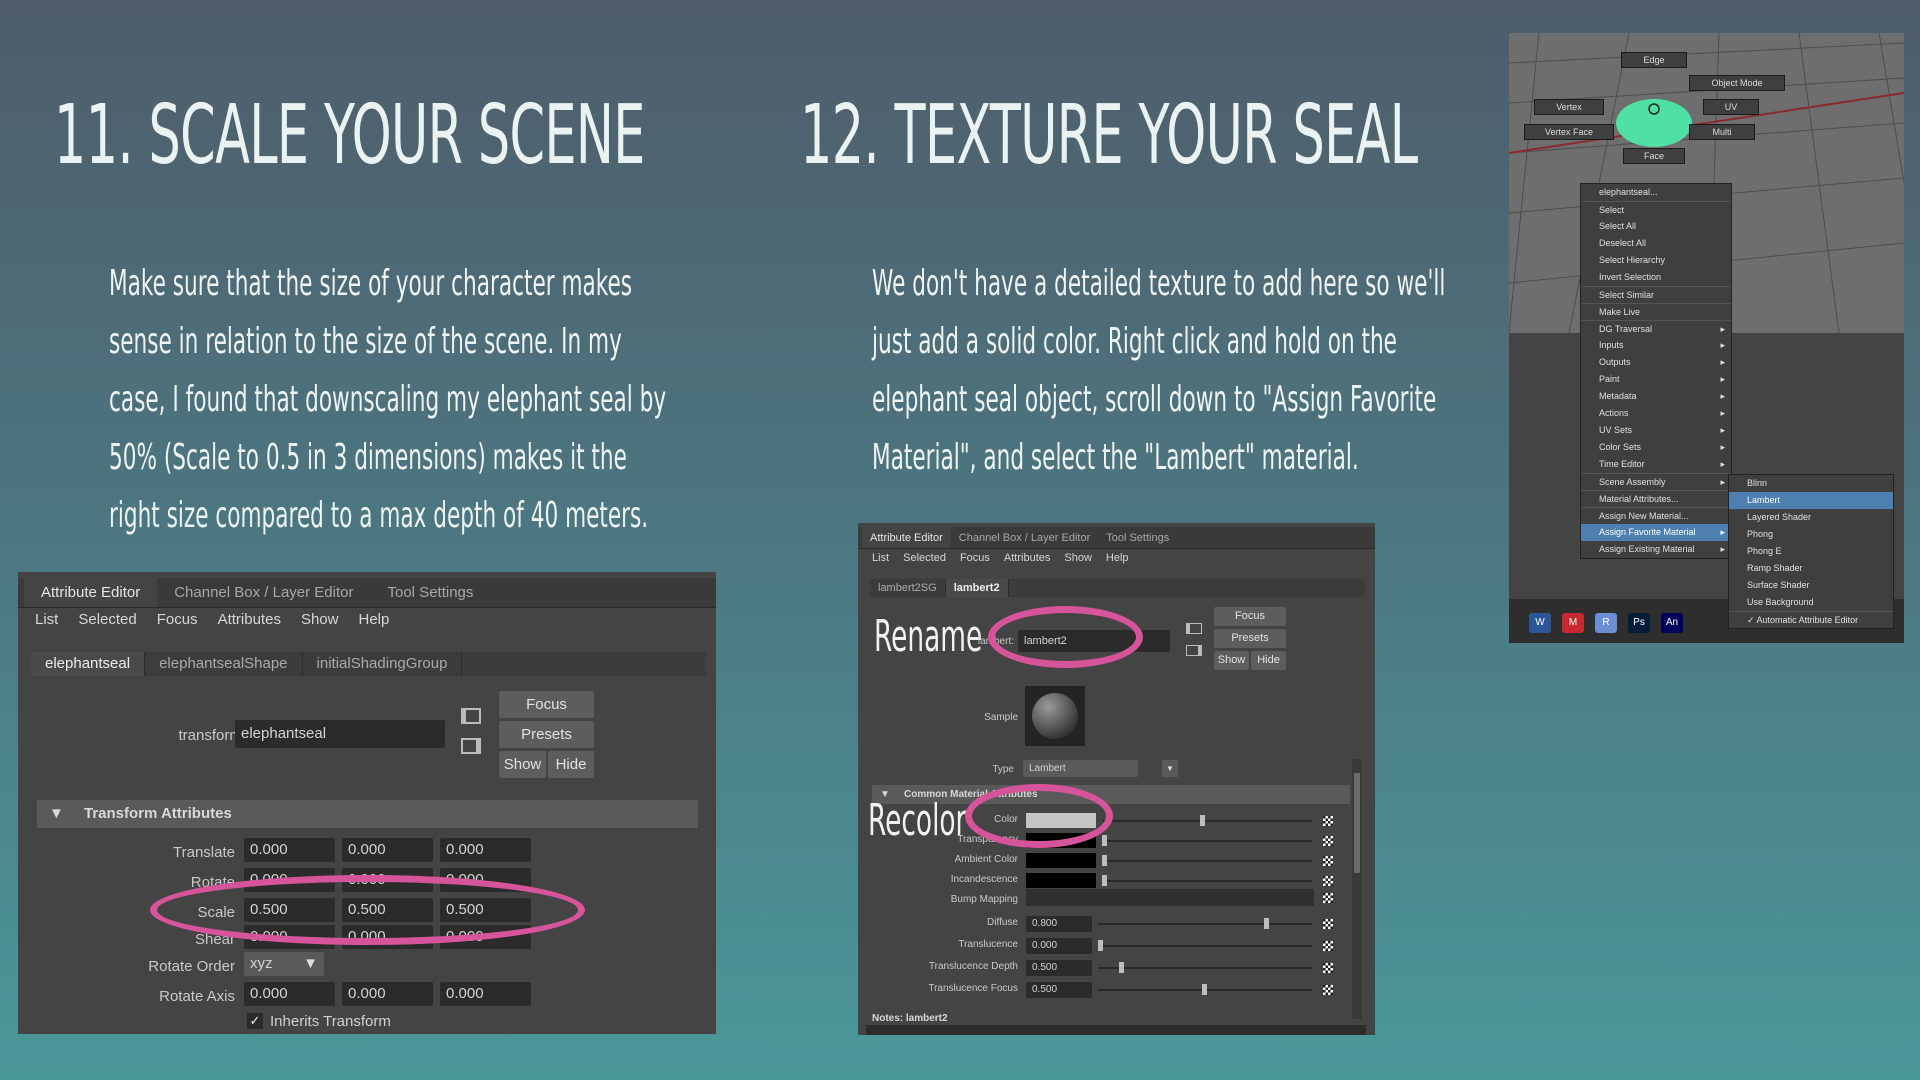 The height and width of the screenshot is (1080, 1920). I want to click on show-button: Show, so click(1231, 660).